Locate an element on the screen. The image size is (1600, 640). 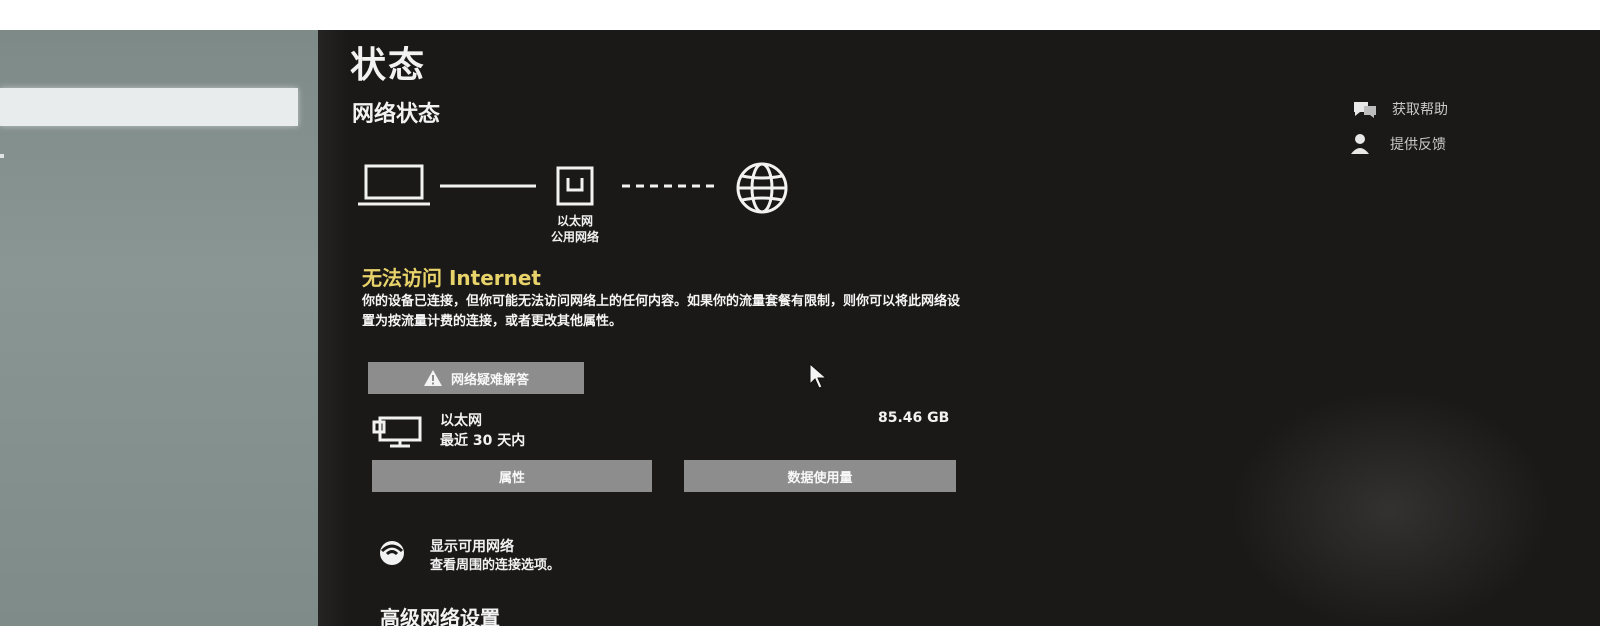
troubleshoot-button: 网络疑难解答 is located at coordinates (476, 378).